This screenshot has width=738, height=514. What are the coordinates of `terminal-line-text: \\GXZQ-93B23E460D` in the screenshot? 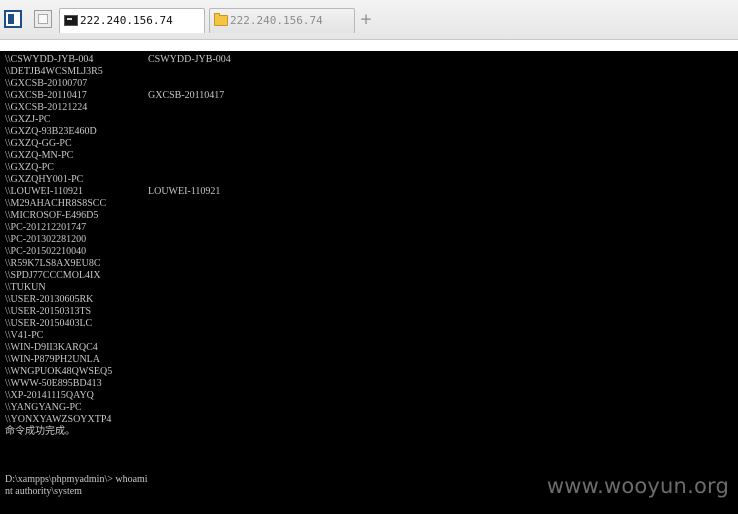 It's located at (51, 131).